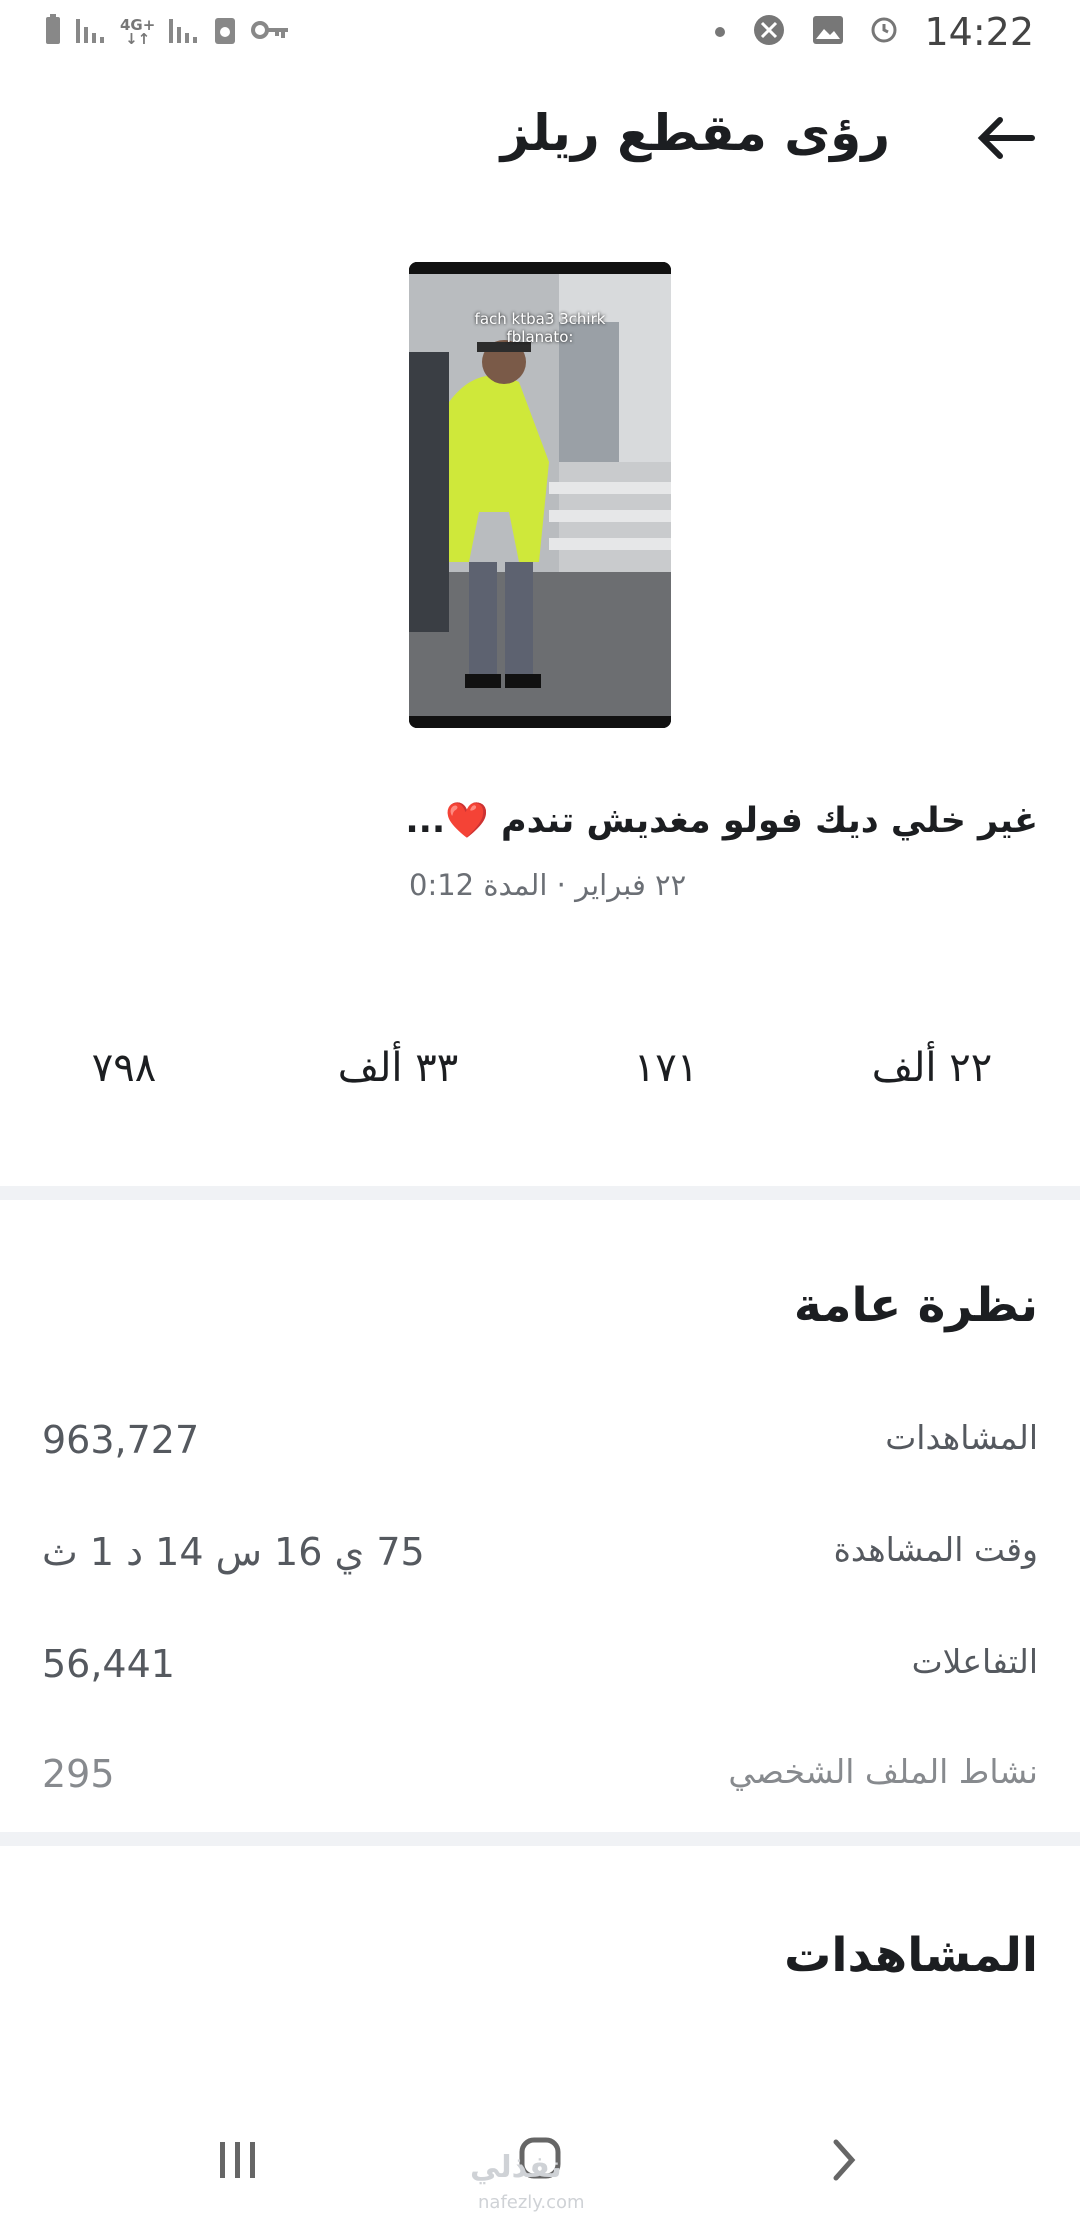  I want to click on status-bar: 4G+ ↓↑ 14:22, so click(540, 32).